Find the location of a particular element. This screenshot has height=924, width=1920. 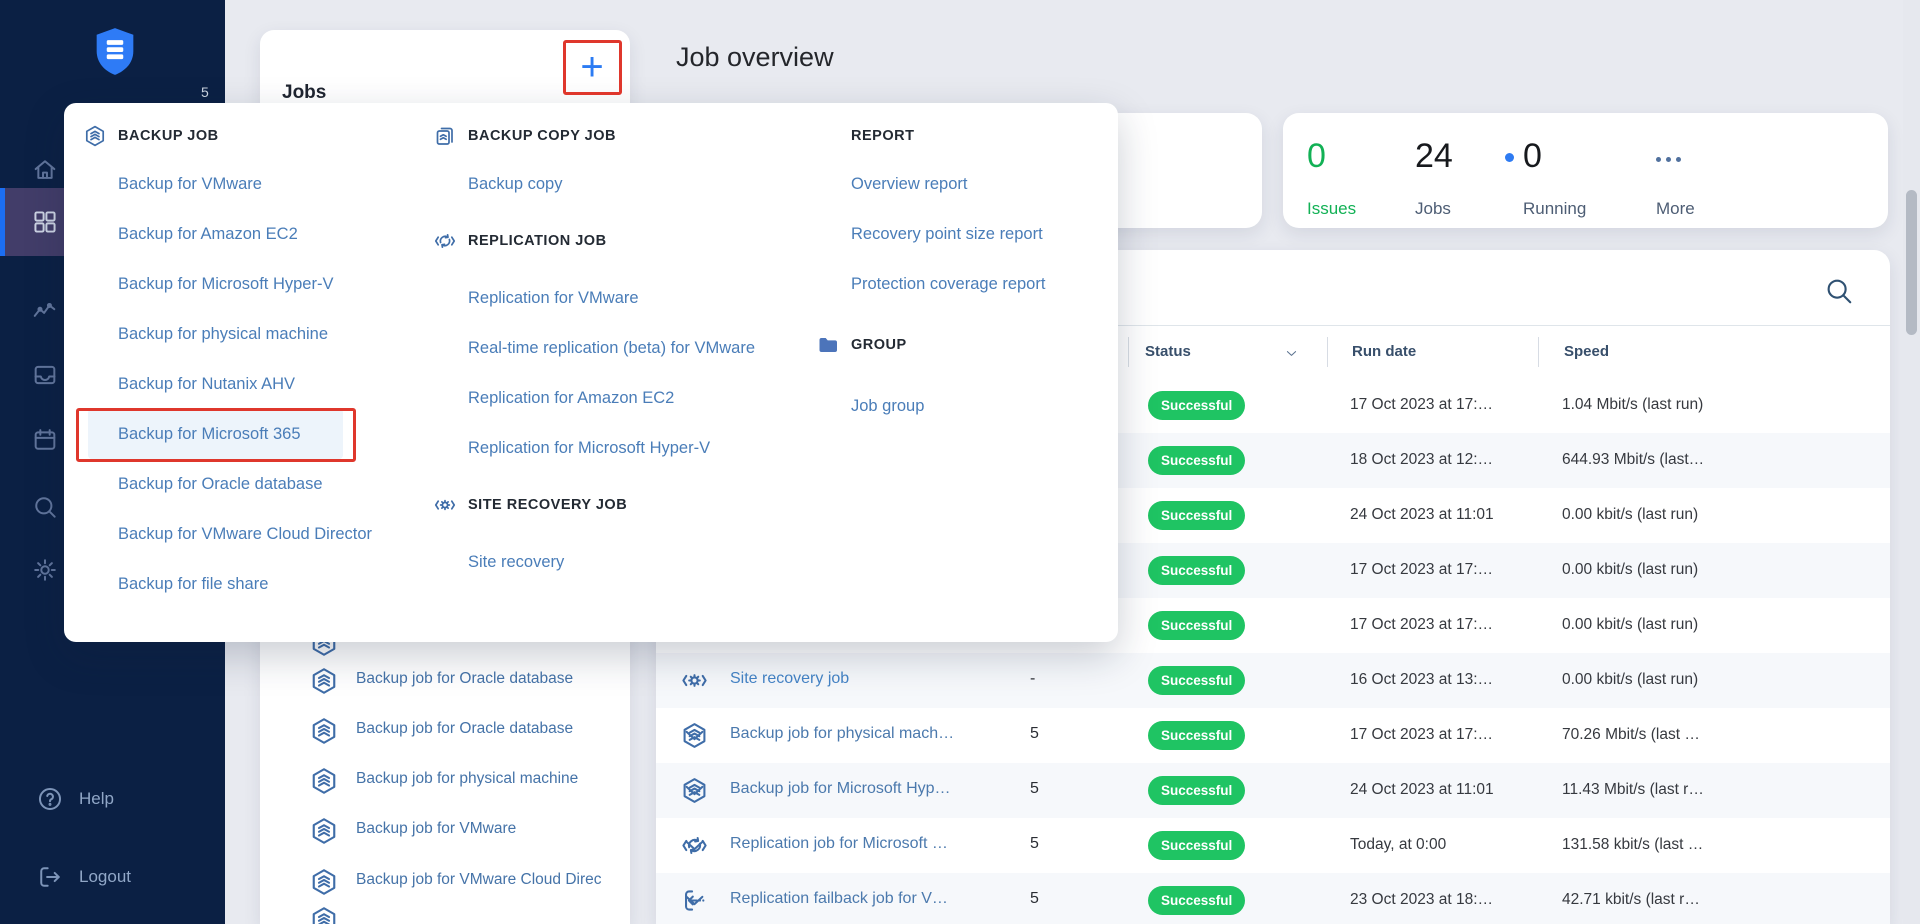

job-list-item-label: Backup job for VMware is located at coordinates (436, 828).